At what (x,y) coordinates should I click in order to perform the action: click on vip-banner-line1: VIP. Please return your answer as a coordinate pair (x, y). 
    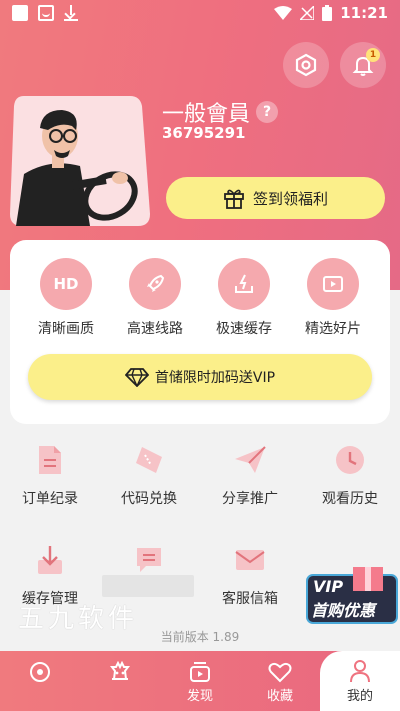
    Looking at the image, I should click on (328, 586).